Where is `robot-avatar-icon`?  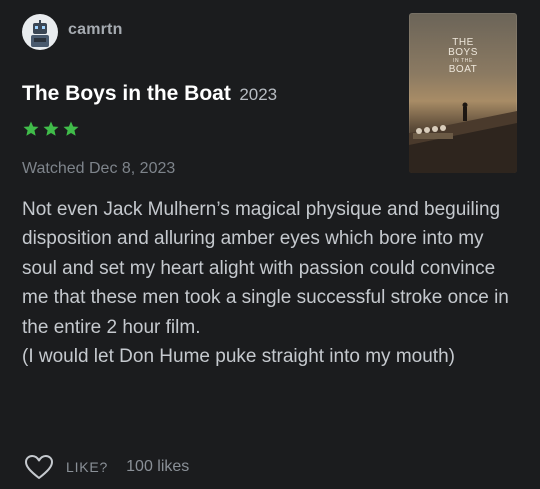 robot-avatar-icon is located at coordinates (40, 33).